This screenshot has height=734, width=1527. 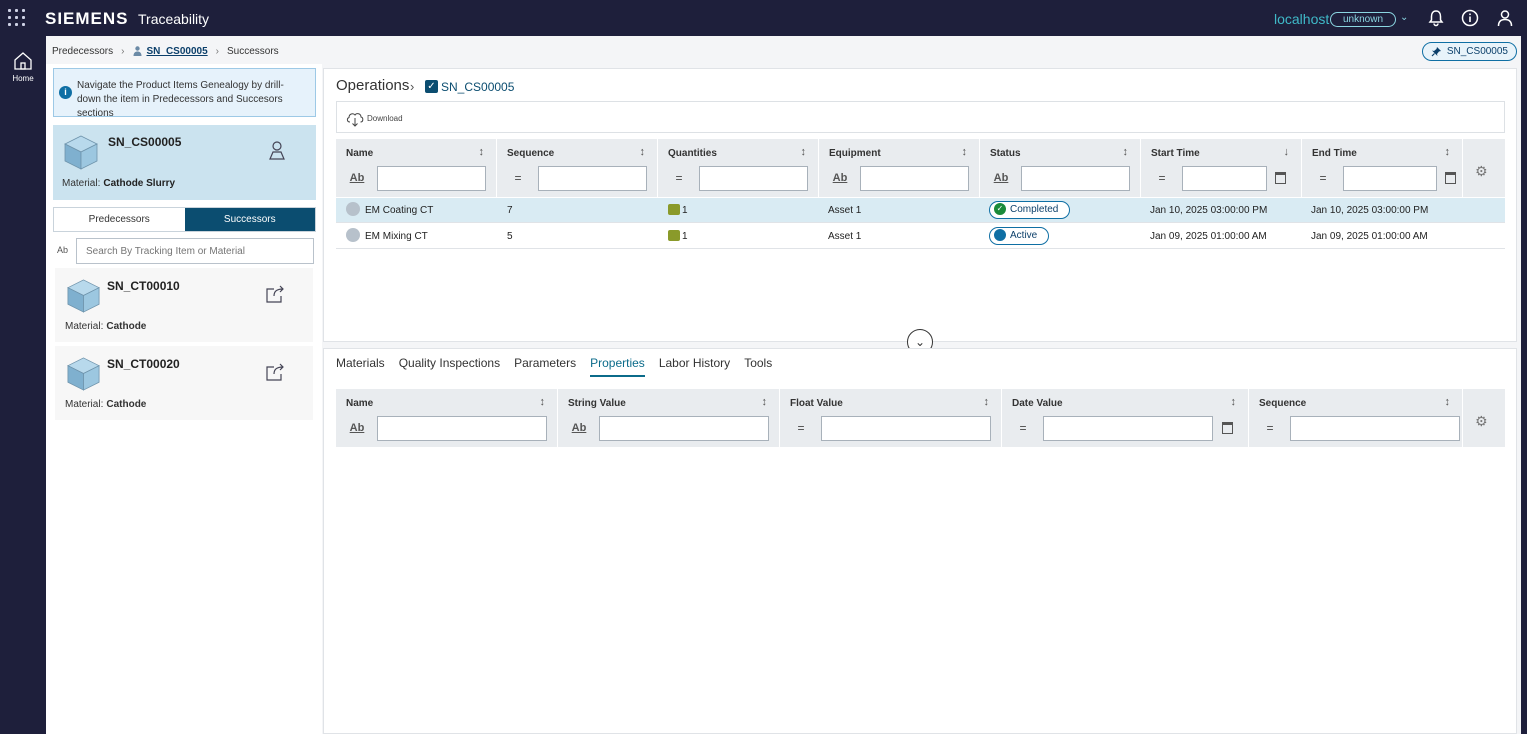 What do you see at coordinates (597, 403) in the screenshot?
I see `column-header-label: String Value` at bounding box center [597, 403].